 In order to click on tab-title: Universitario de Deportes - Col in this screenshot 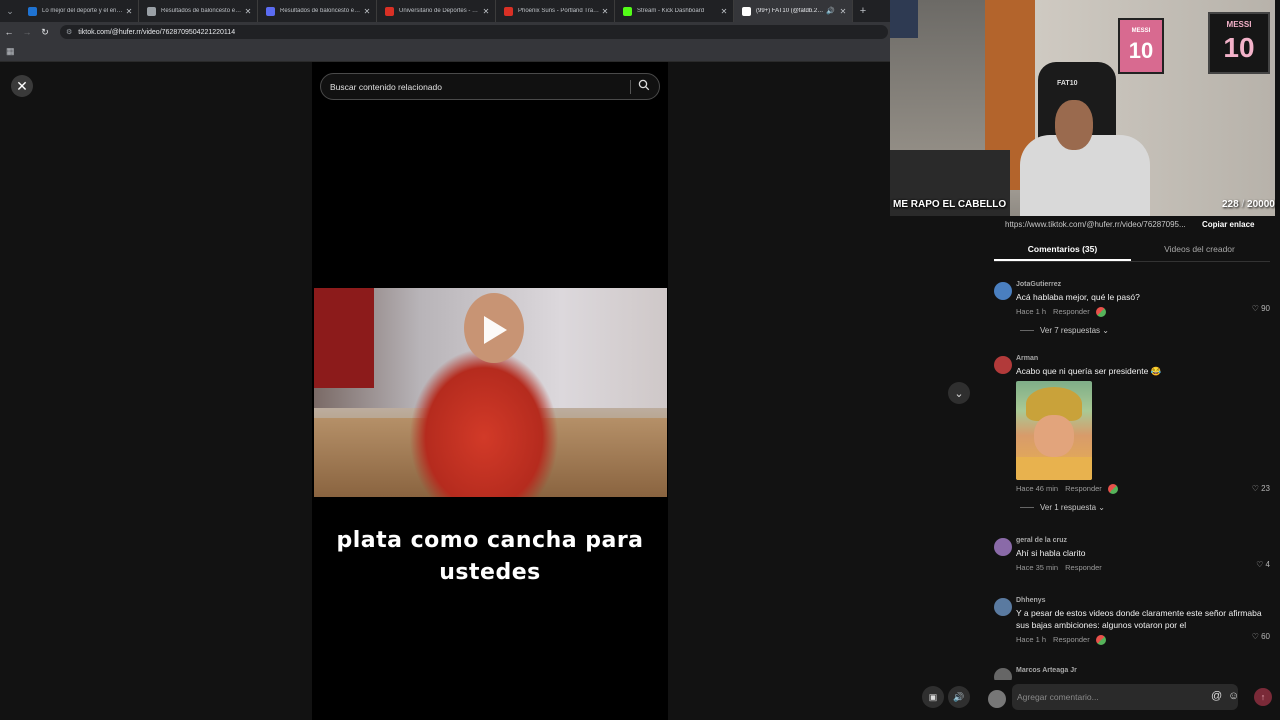, I will do `click(440, 11)`.